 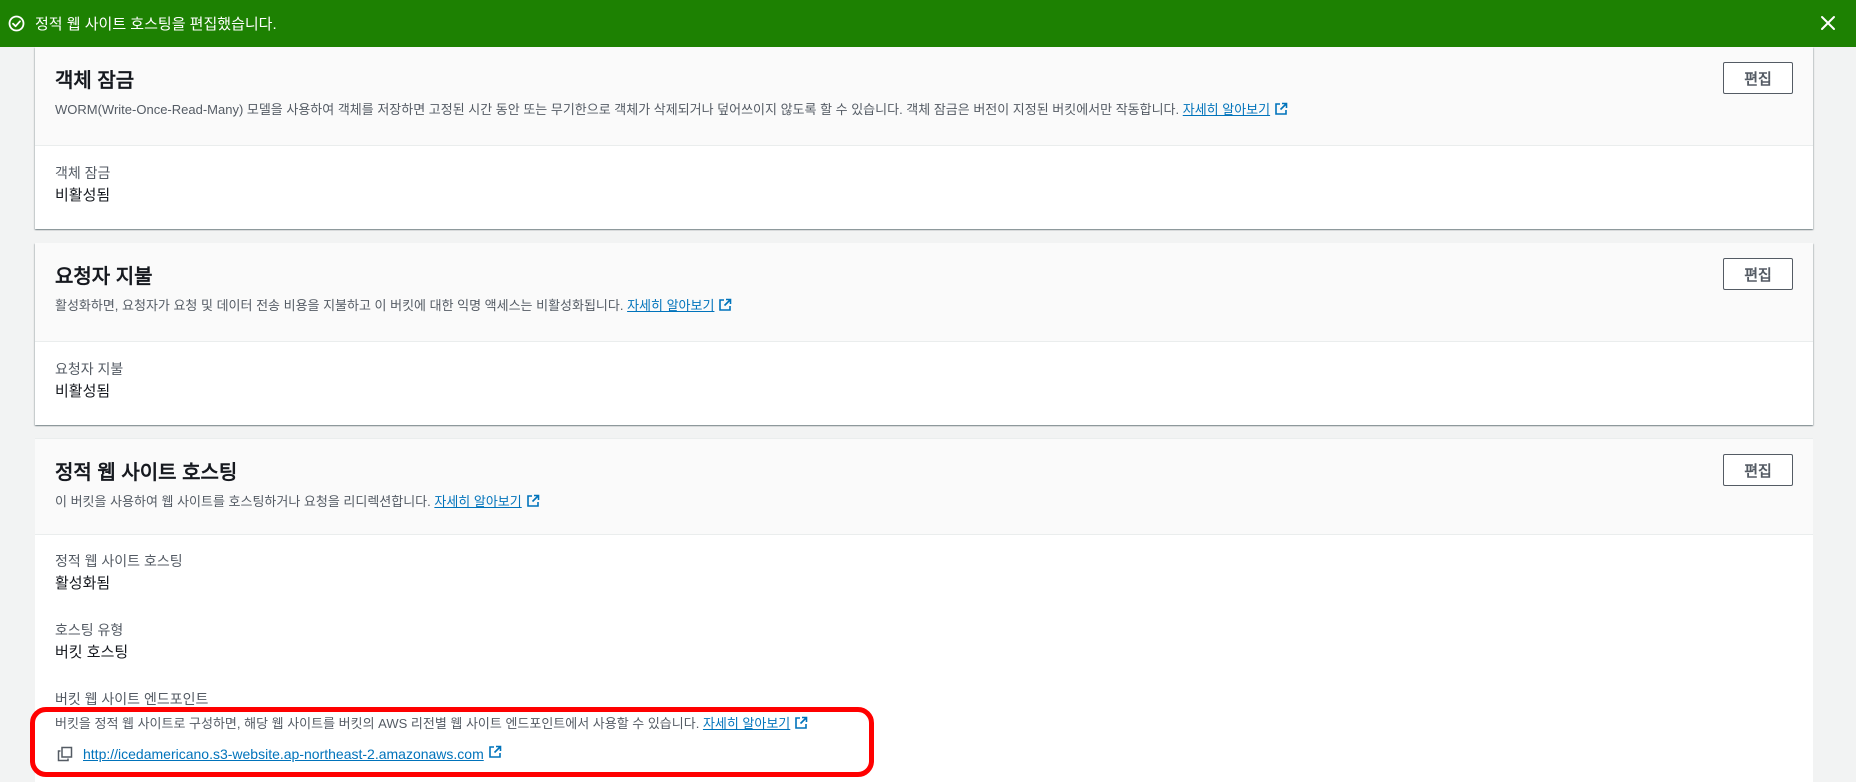 What do you see at coordinates (1758, 78) in the screenshot?
I see `object-lock-edit-button: 편집` at bounding box center [1758, 78].